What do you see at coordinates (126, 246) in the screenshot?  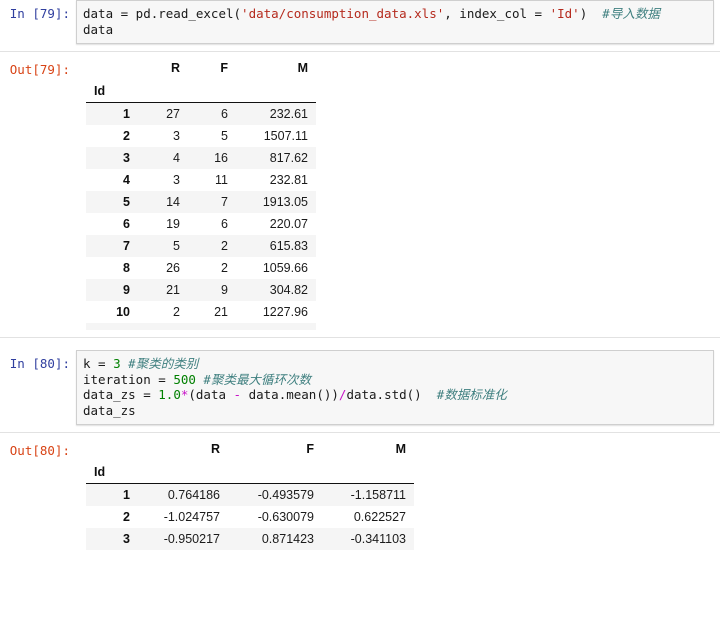 I see `row-index-cell: 7` at bounding box center [126, 246].